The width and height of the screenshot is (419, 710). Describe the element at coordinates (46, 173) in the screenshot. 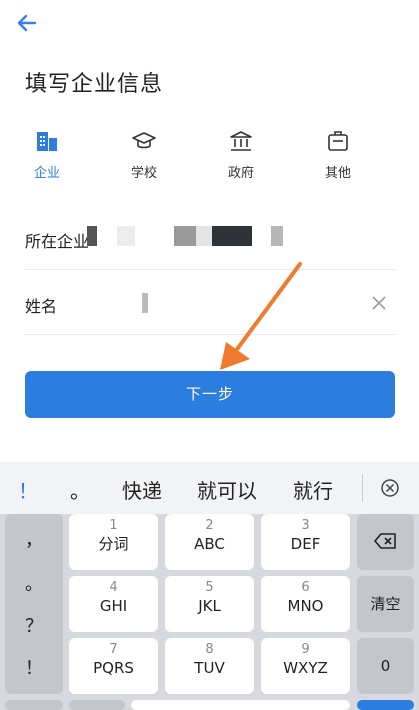

I see `tab-label: 企业` at that location.